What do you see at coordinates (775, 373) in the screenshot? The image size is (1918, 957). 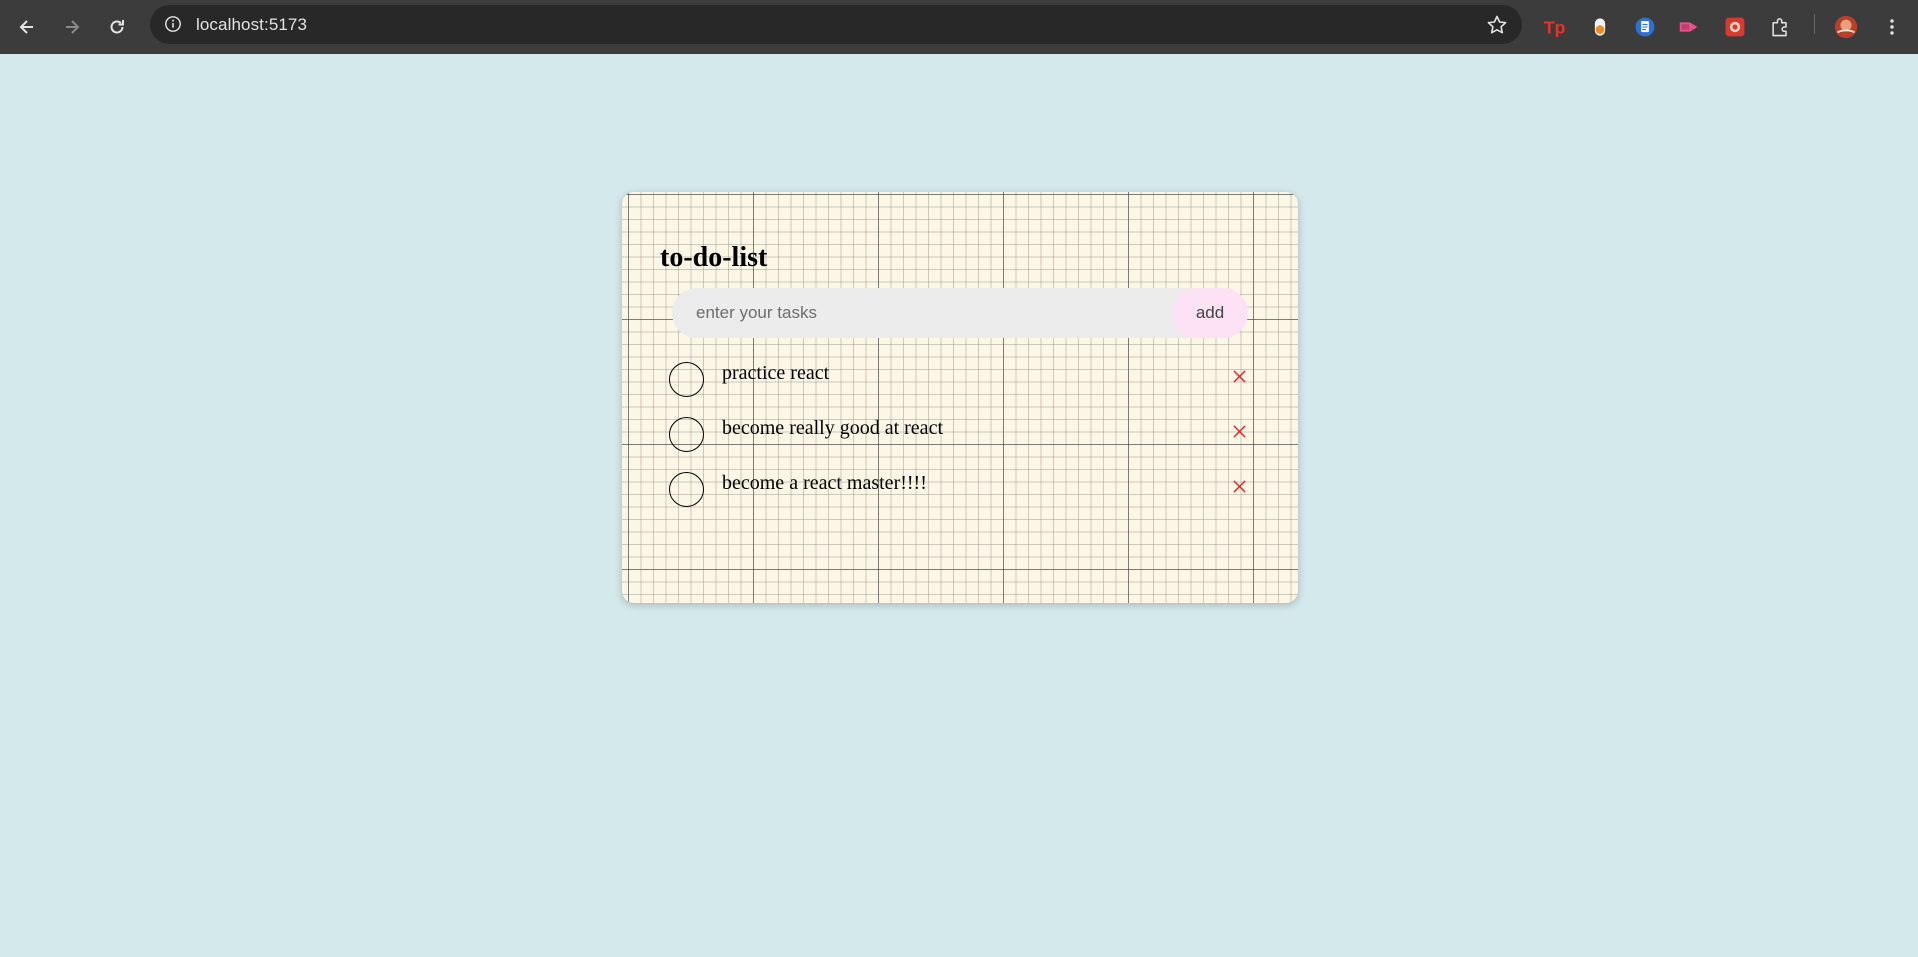 I see `task-text: practice react` at bounding box center [775, 373].